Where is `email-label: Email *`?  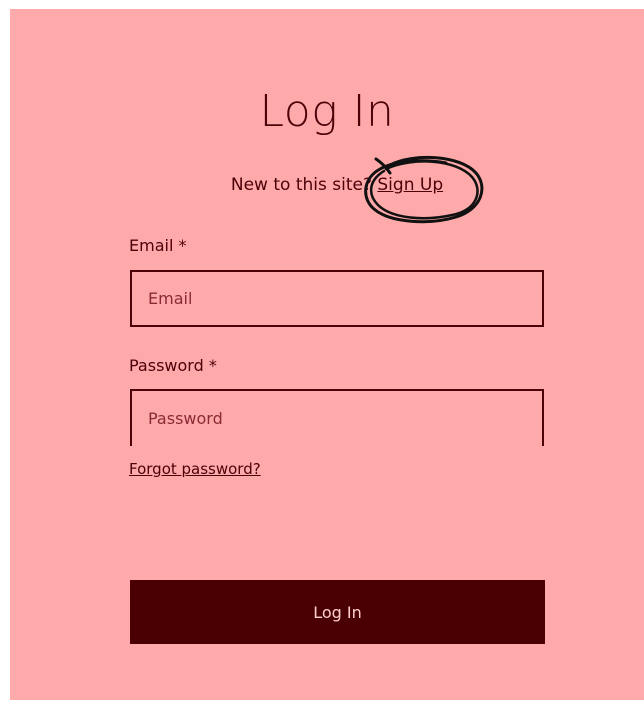
email-label: Email * is located at coordinates (158, 245).